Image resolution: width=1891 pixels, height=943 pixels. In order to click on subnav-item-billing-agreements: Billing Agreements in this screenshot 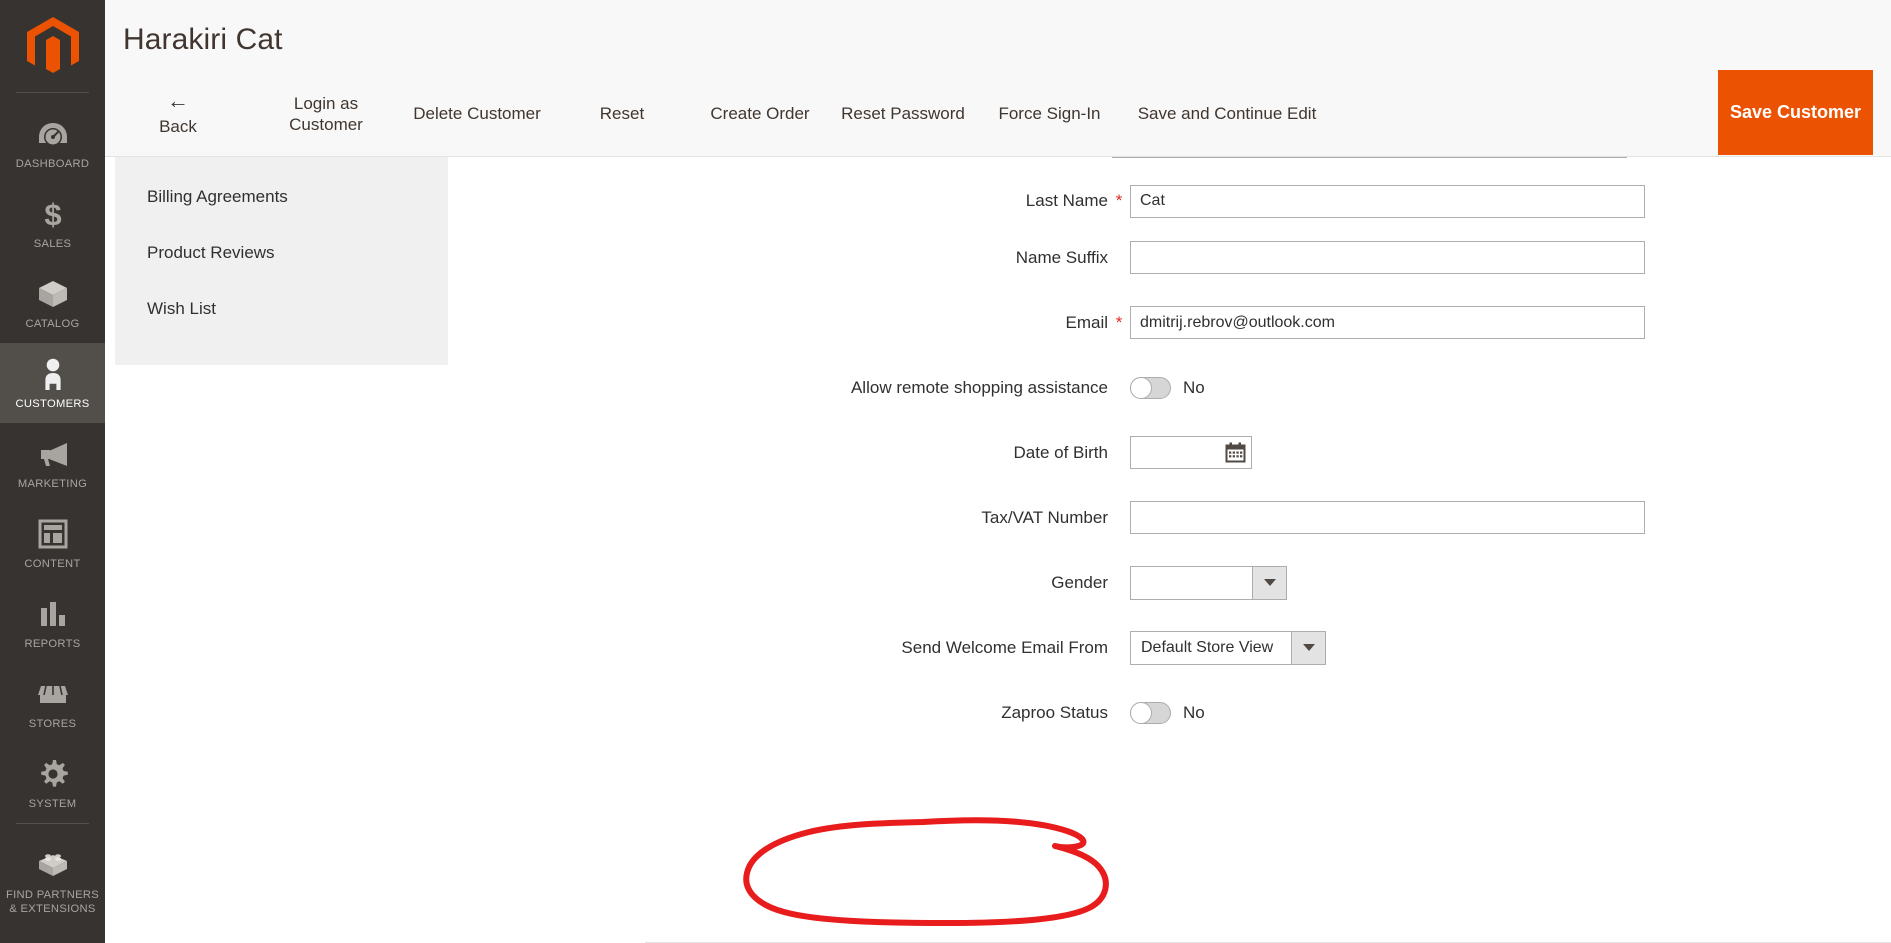, I will do `click(281, 197)`.